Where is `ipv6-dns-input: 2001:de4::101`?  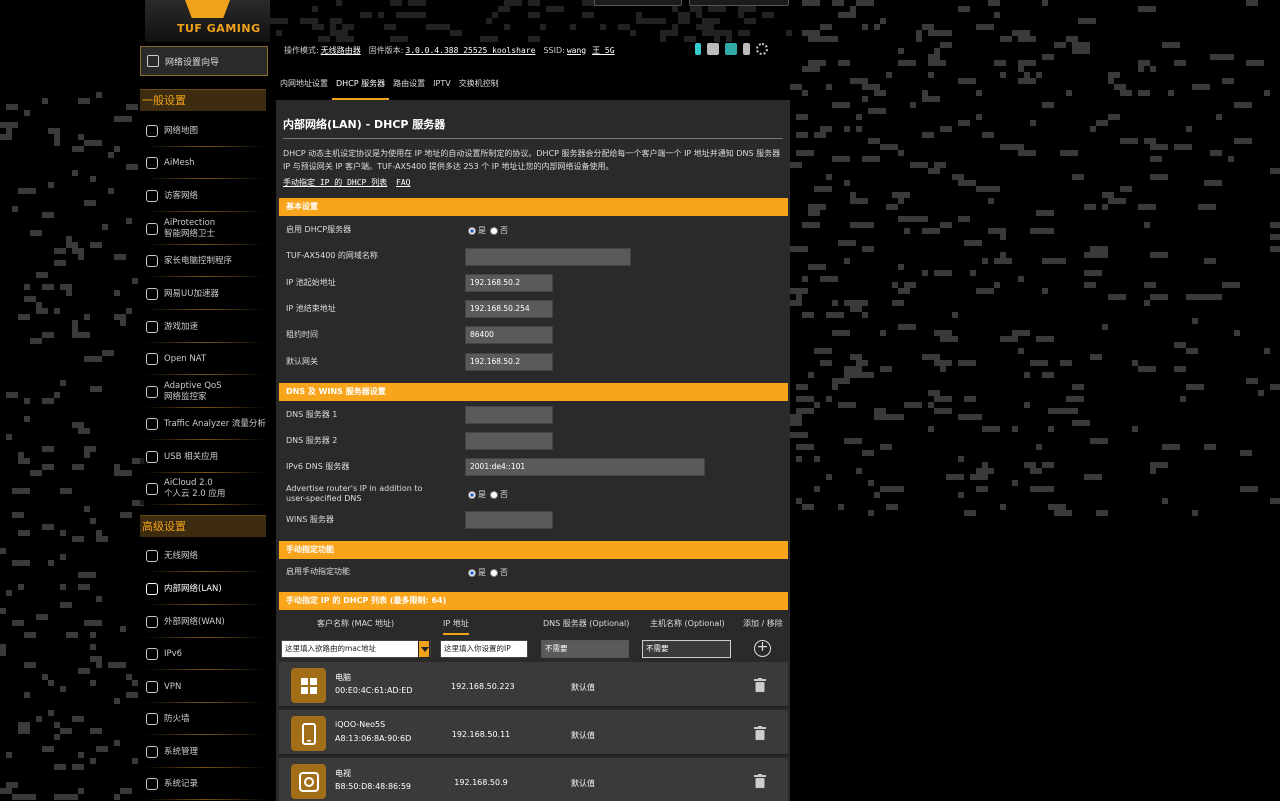 ipv6-dns-input: 2001:de4::101 is located at coordinates (585, 467).